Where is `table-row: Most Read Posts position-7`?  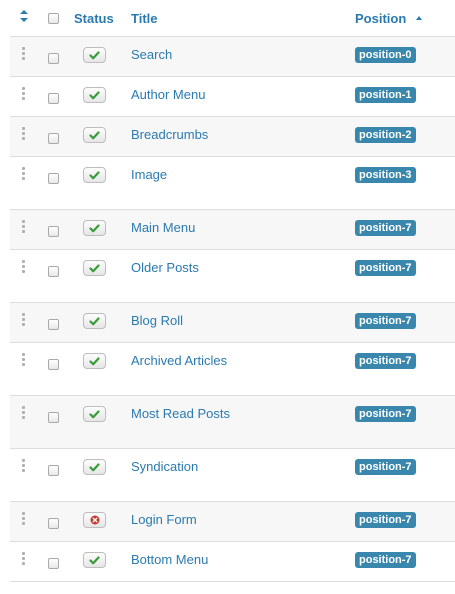 table-row: Most Read Posts position-7 is located at coordinates (232, 422).